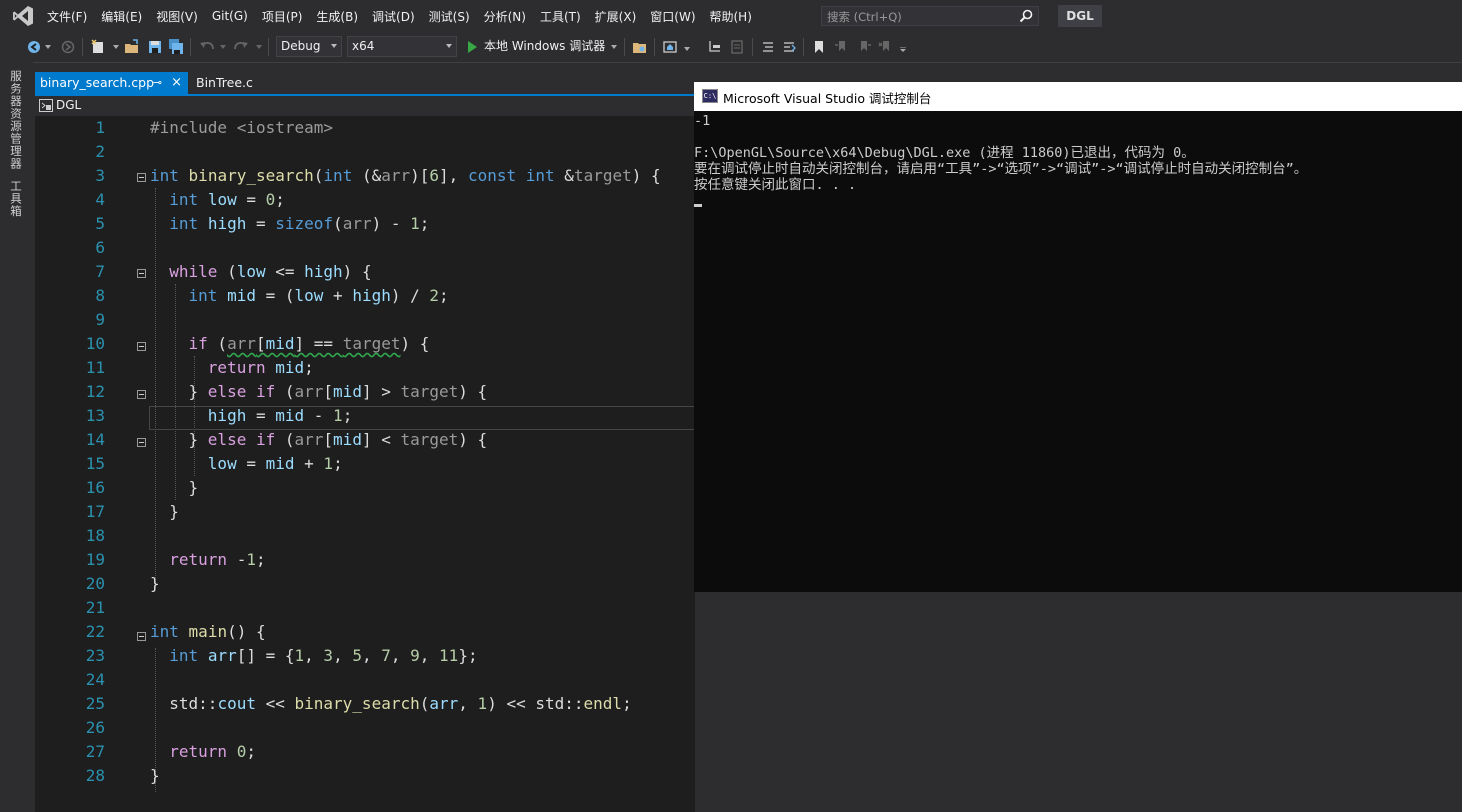 The width and height of the screenshot is (1462, 812). What do you see at coordinates (111, 83) in the screenshot?
I see `tab-binary-search-cpp: binary_search.cpp ⊸ ×` at bounding box center [111, 83].